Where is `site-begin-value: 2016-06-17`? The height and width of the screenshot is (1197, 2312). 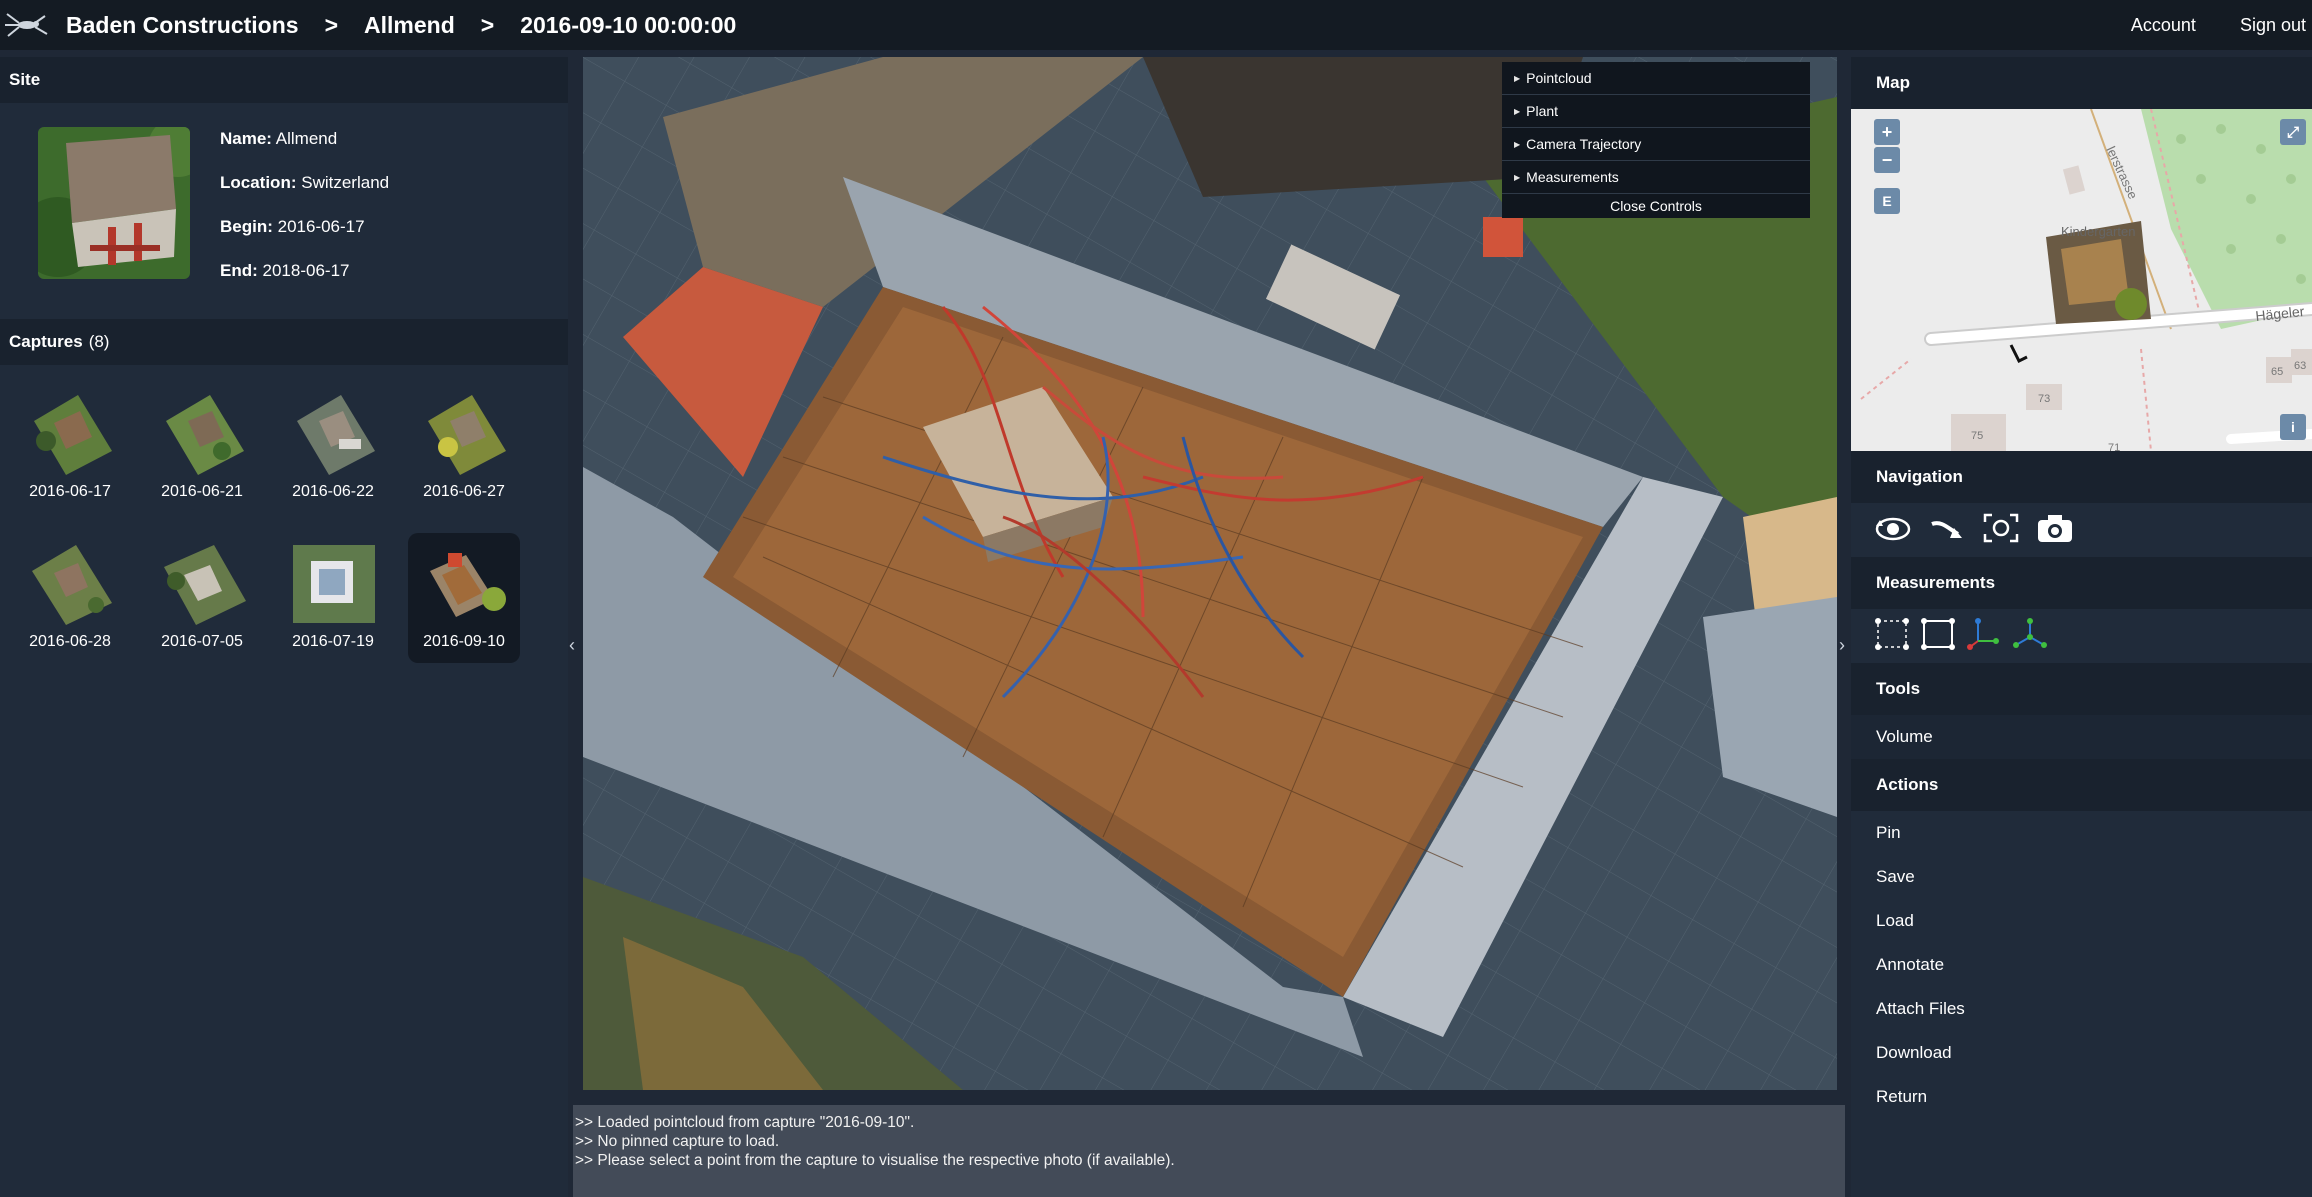 site-begin-value: 2016-06-17 is located at coordinates (321, 226).